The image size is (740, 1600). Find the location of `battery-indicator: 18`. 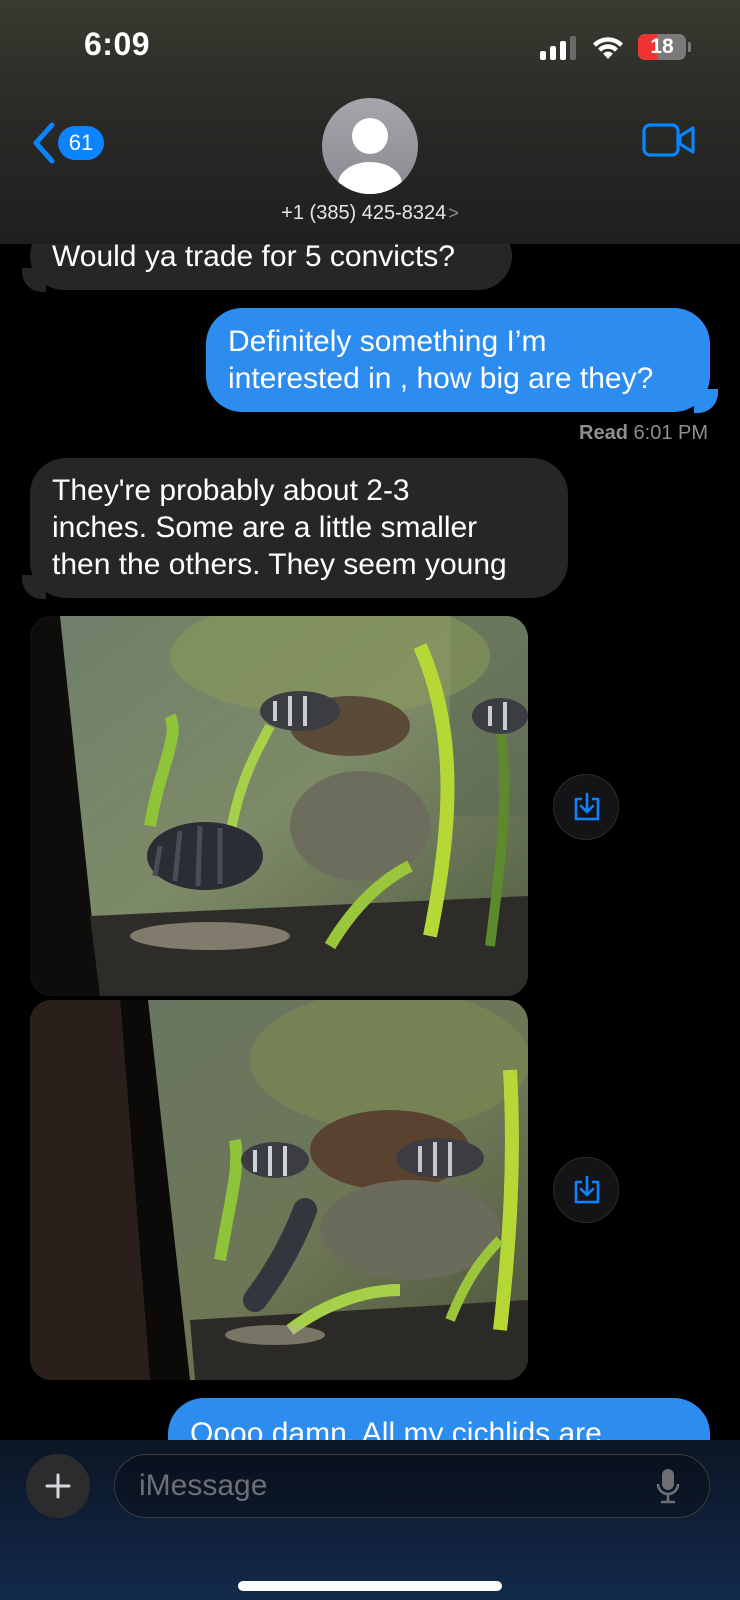

battery-indicator: 18 is located at coordinates (662, 47).